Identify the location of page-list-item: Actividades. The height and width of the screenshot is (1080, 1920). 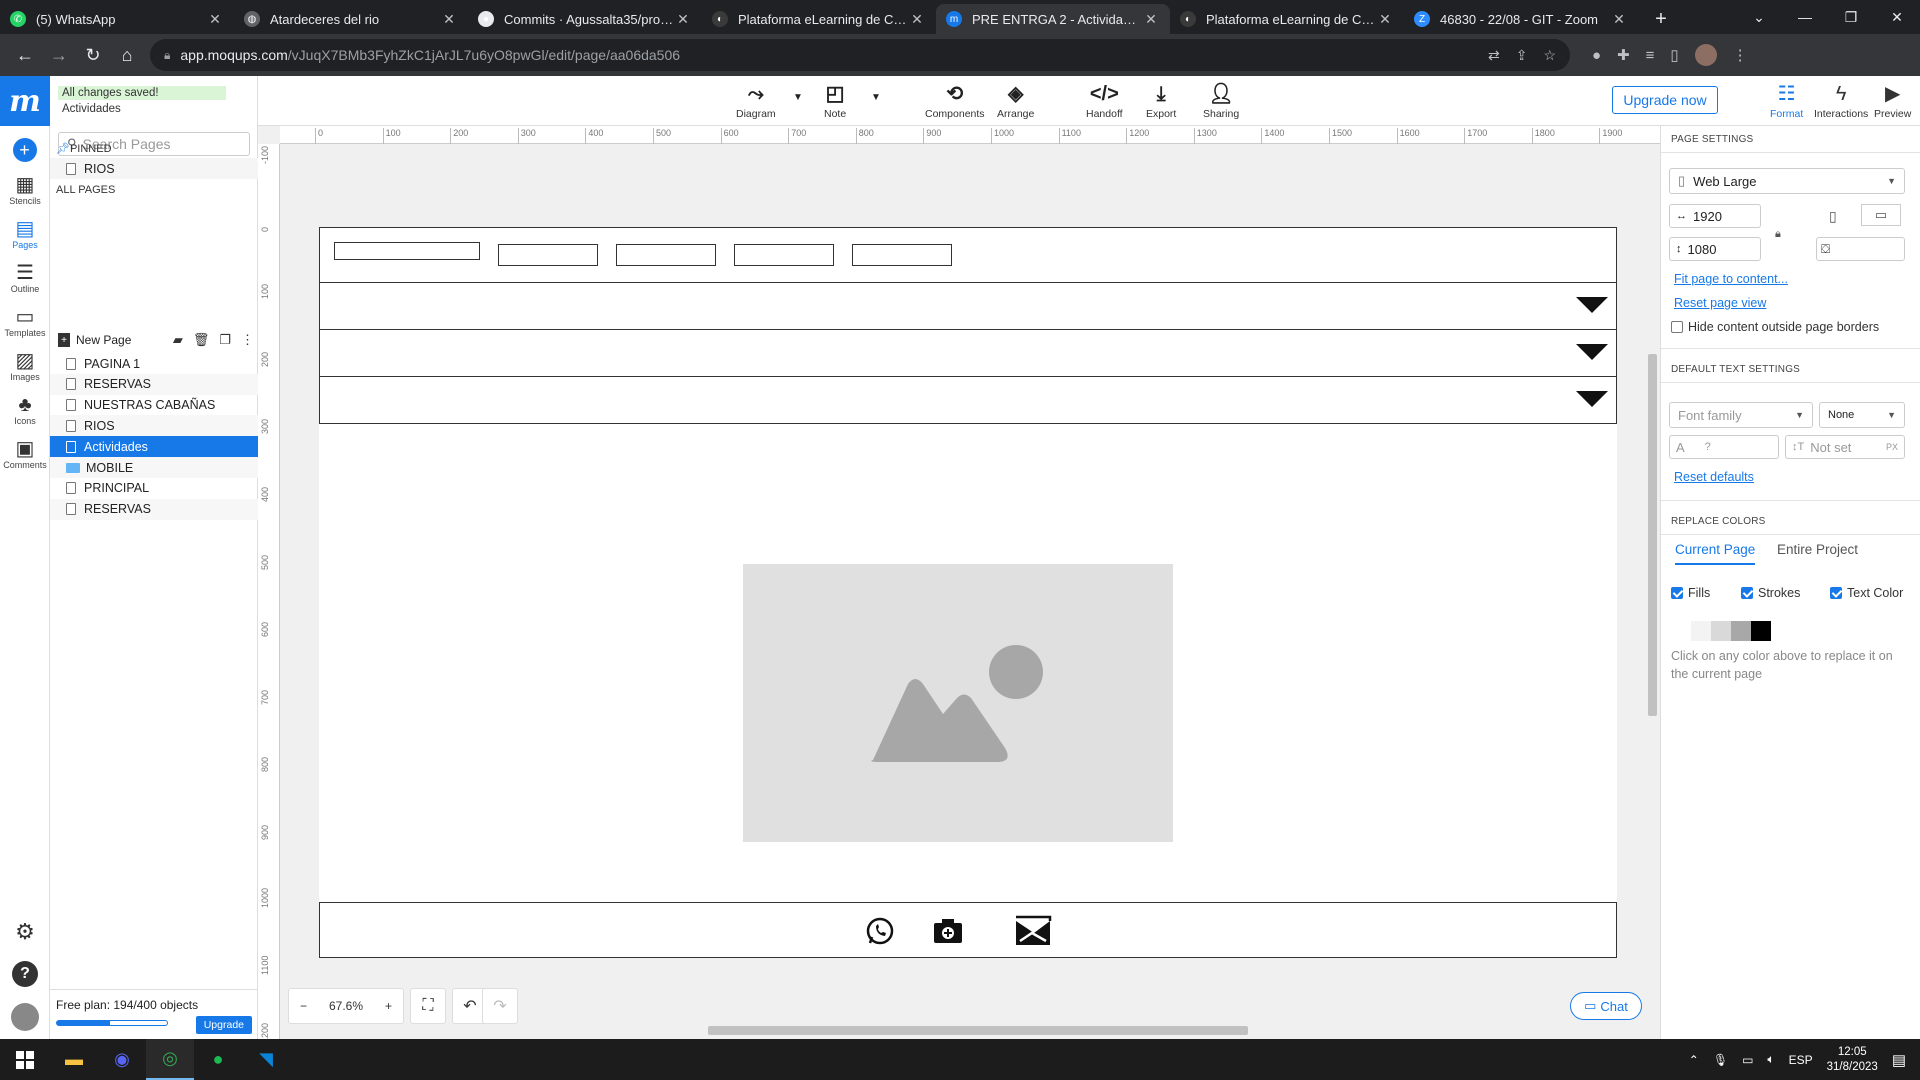
(154, 447).